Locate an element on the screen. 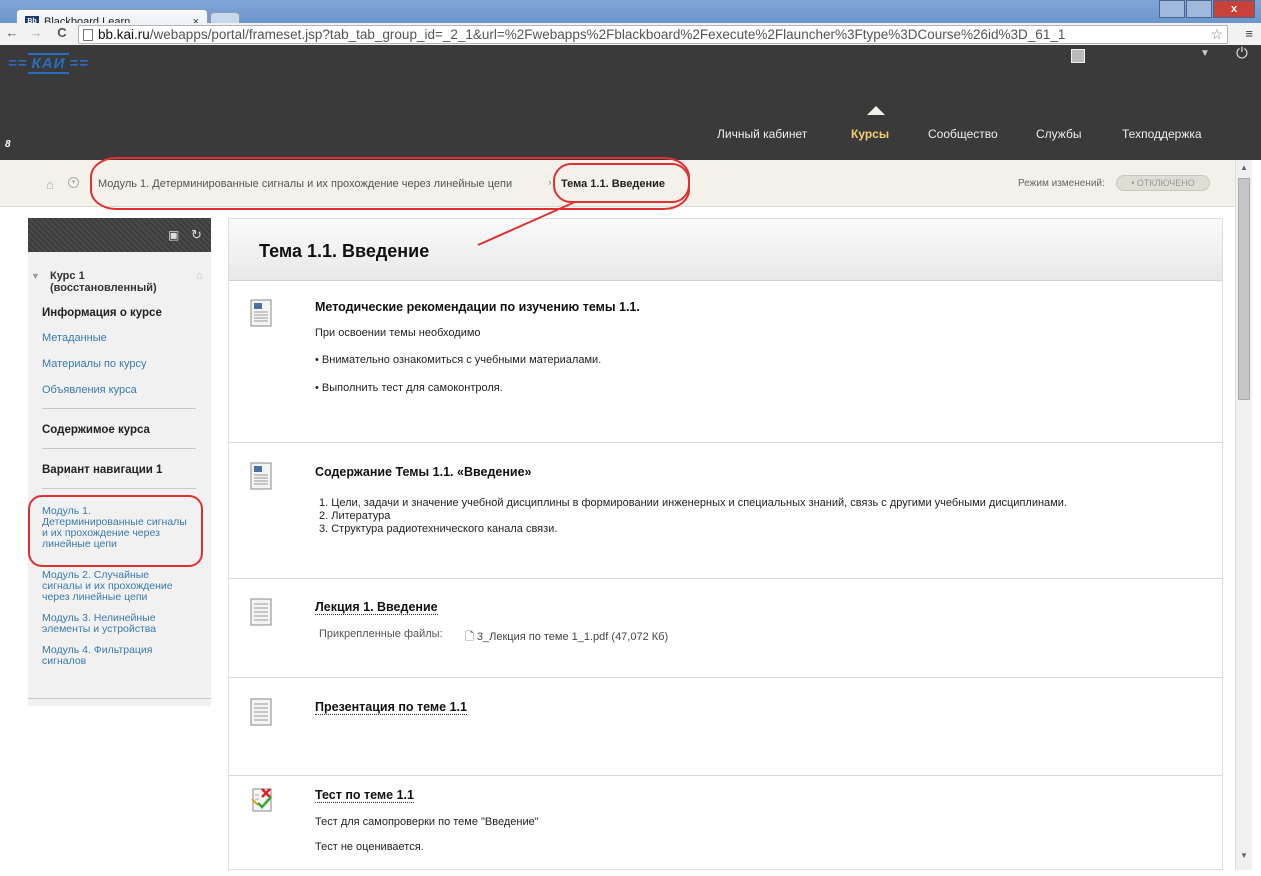 The height and width of the screenshot is (876, 1261). minimize-button is located at coordinates (1172, 9).